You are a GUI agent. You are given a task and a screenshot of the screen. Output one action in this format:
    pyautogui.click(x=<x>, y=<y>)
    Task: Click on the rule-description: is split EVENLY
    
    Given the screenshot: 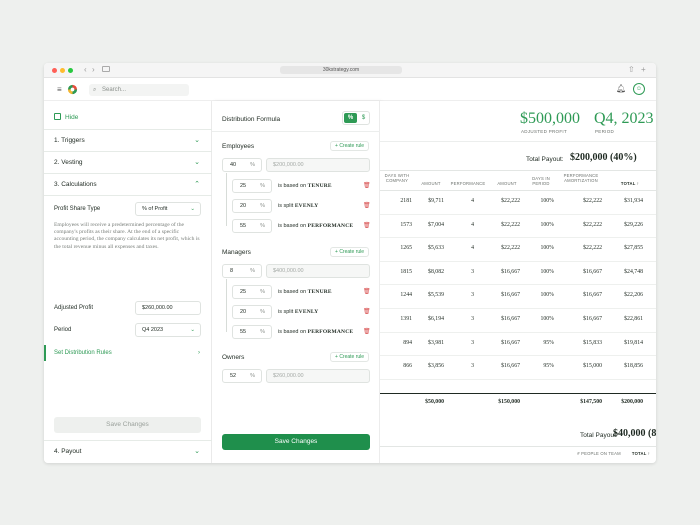 What is the action you would take?
    pyautogui.click(x=298, y=206)
    